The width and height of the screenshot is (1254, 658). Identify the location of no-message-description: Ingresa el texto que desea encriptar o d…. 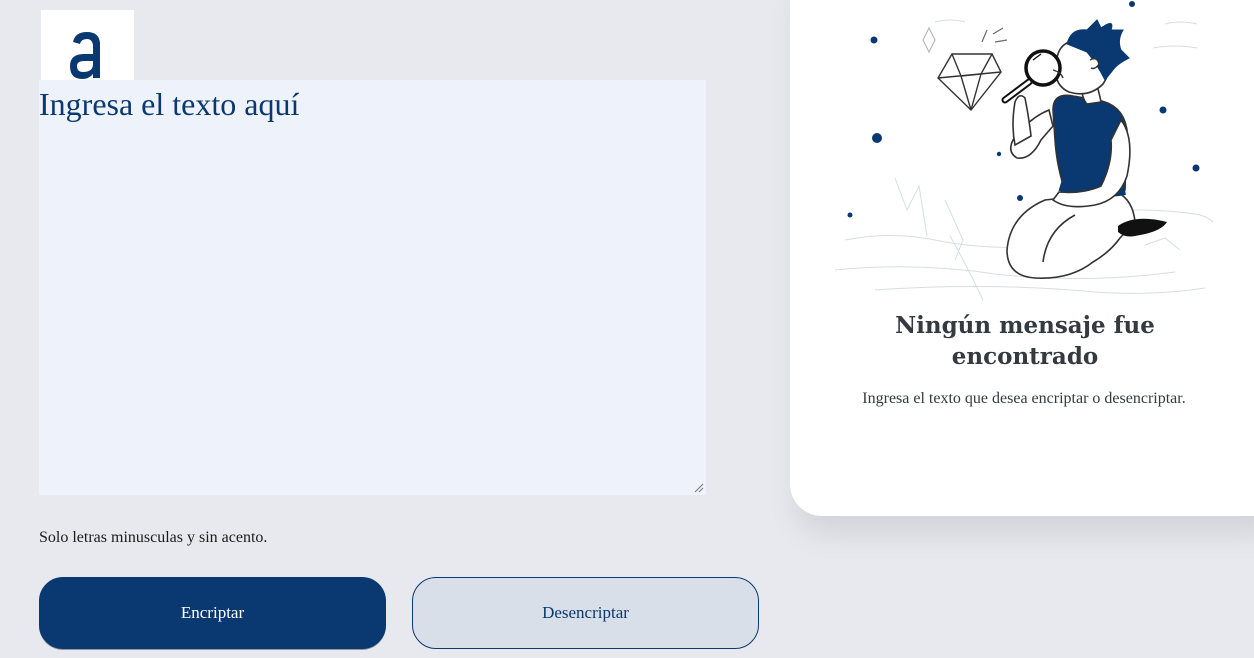
(1024, 398).